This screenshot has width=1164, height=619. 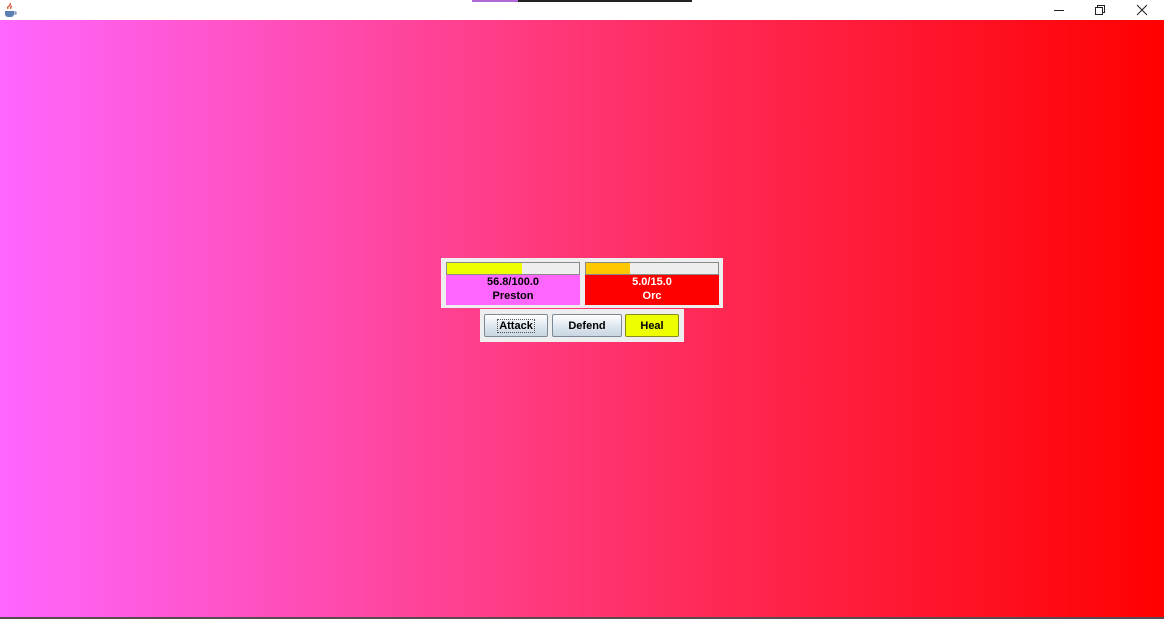 What do you see at coordinates (652, 296) in the screenshot?
I see `enemy-name: Orc` at bounding box center [652, 296].